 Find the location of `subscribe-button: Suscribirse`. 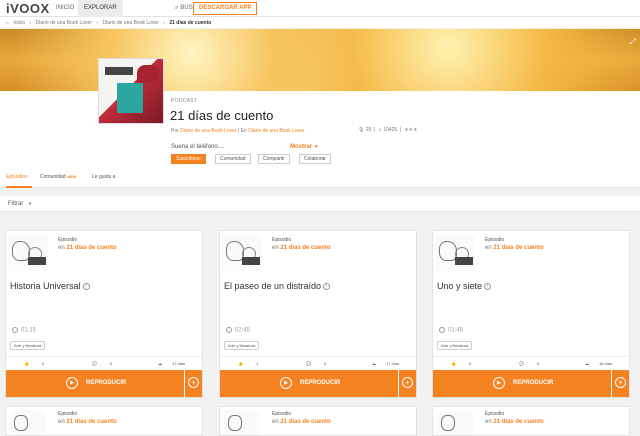

subscribe-button: Suscribirse is located at coordinates (188, 159).